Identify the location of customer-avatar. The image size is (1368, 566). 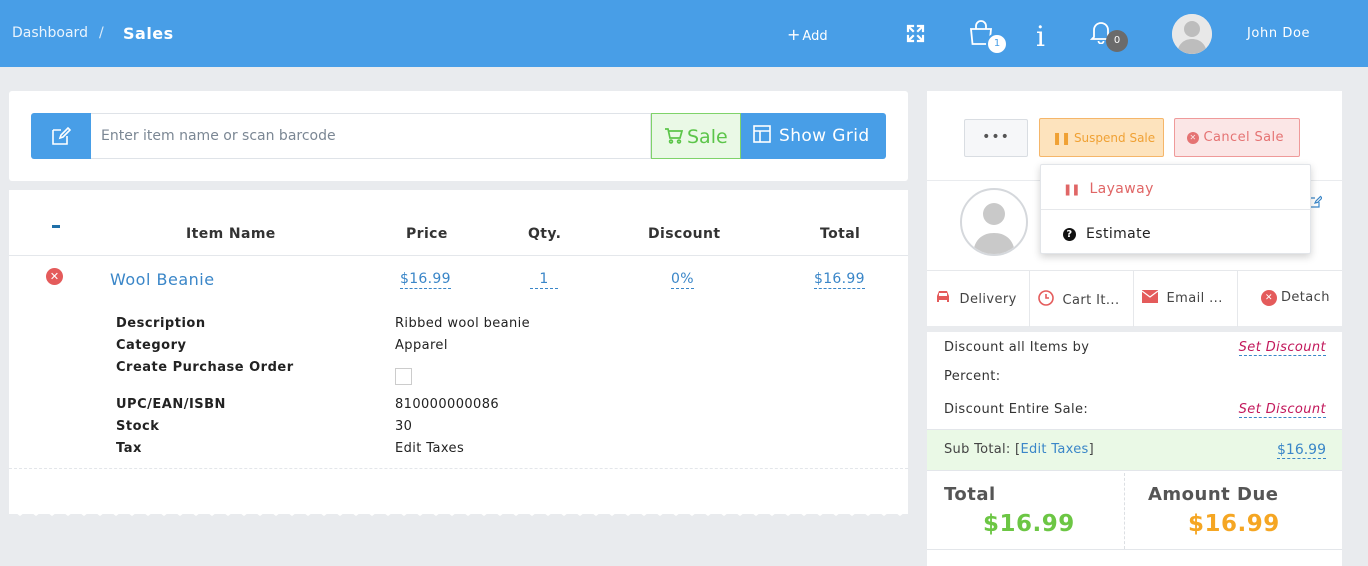
(994, 222).